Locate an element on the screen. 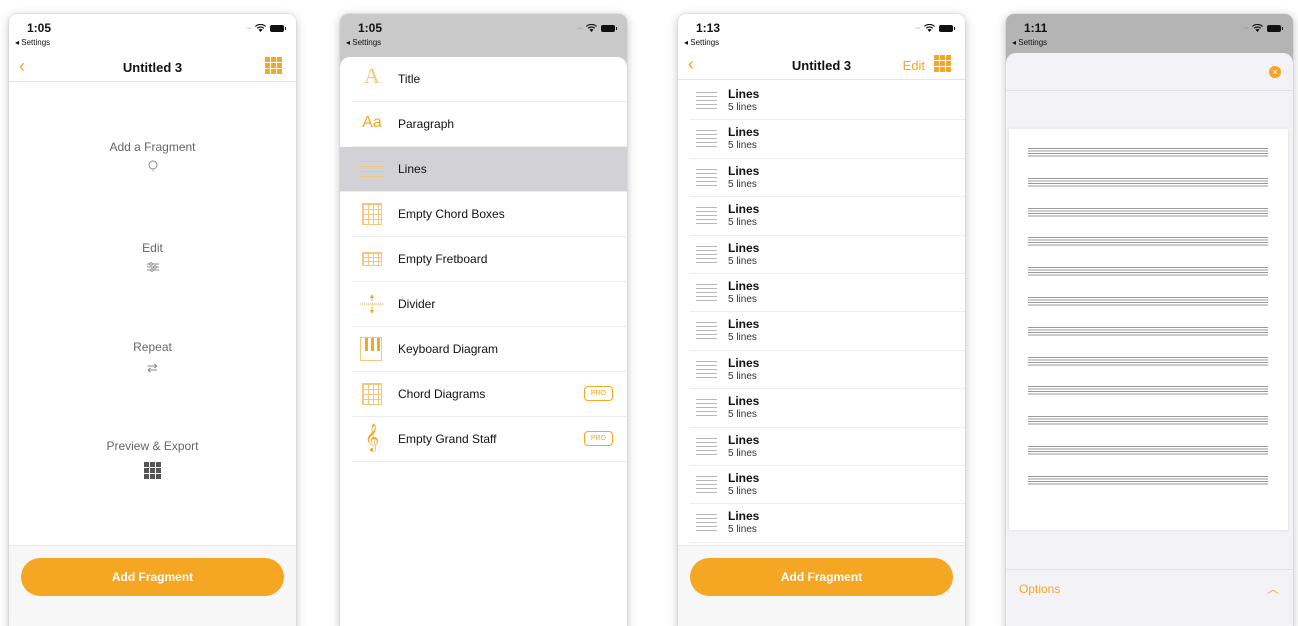  menu-item-keyboard-diagram: Keyboard Diagram is located at coordinates (489, 349).